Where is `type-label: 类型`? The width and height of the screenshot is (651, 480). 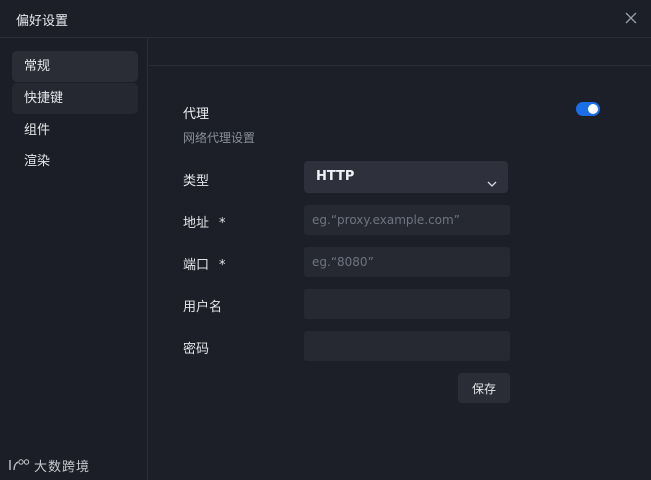 type-label: 类型 is located at coordinates (196, 181).